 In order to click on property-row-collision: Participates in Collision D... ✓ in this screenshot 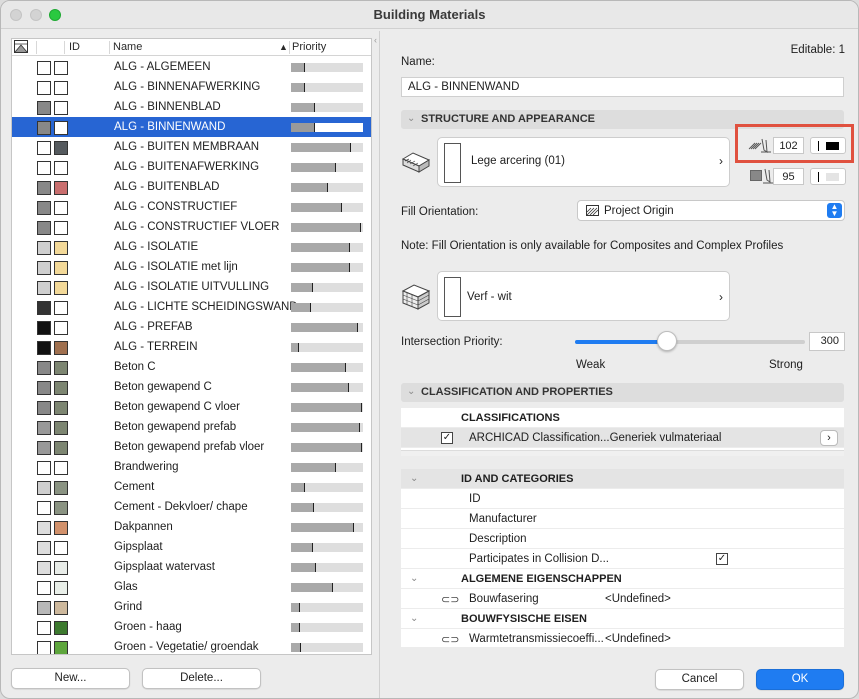, I will do `click(622, 559)`.